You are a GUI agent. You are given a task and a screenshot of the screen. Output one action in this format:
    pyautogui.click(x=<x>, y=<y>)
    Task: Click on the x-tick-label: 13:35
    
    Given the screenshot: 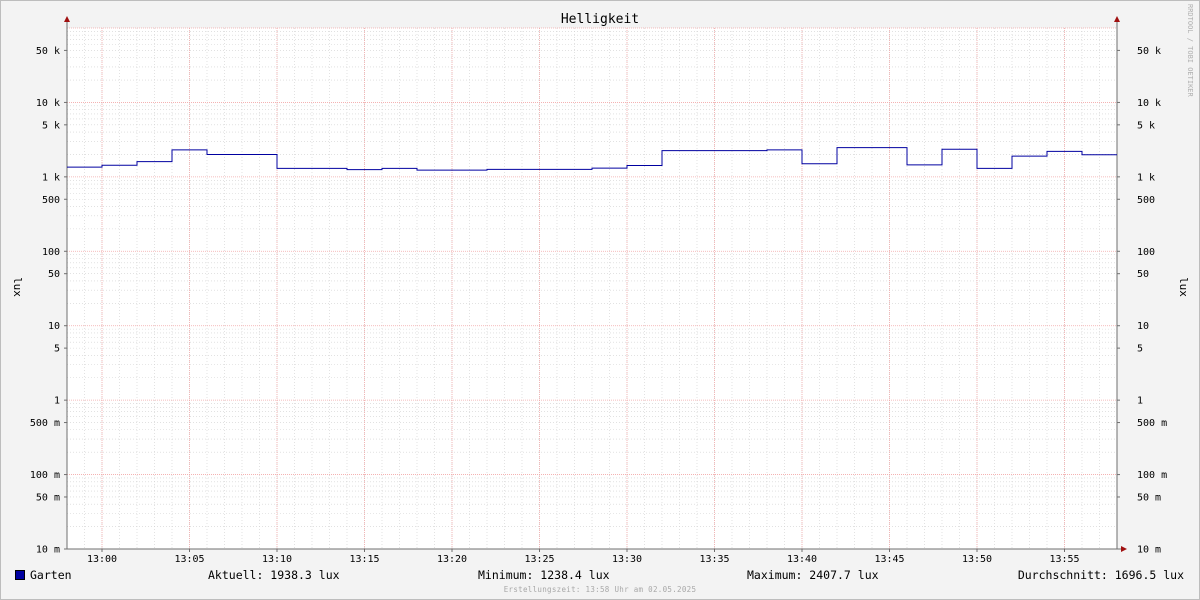 What is the action you would take?
    pyautogui.click(x=714, y=559)
    